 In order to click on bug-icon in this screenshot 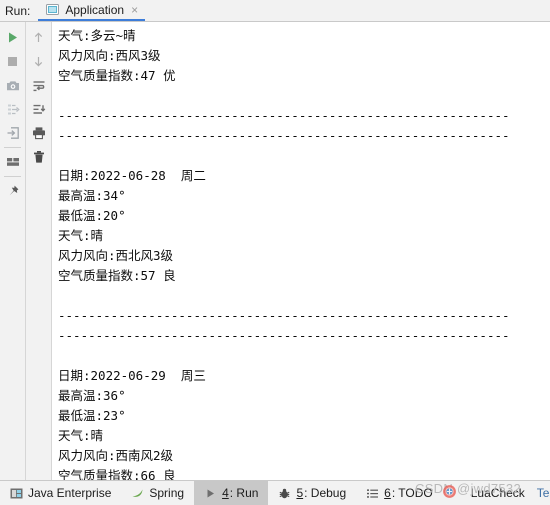, I will do `click(284, 493)`.